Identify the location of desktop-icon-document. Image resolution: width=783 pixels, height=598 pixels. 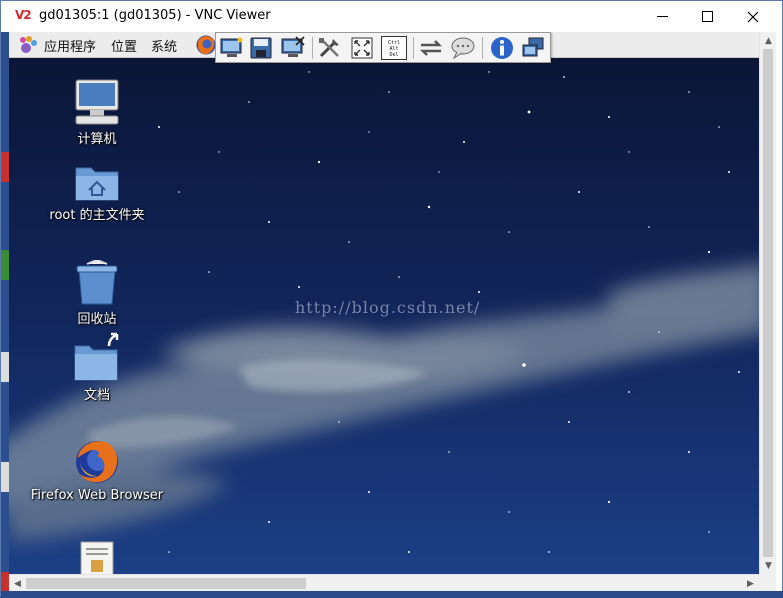
(97, 557).